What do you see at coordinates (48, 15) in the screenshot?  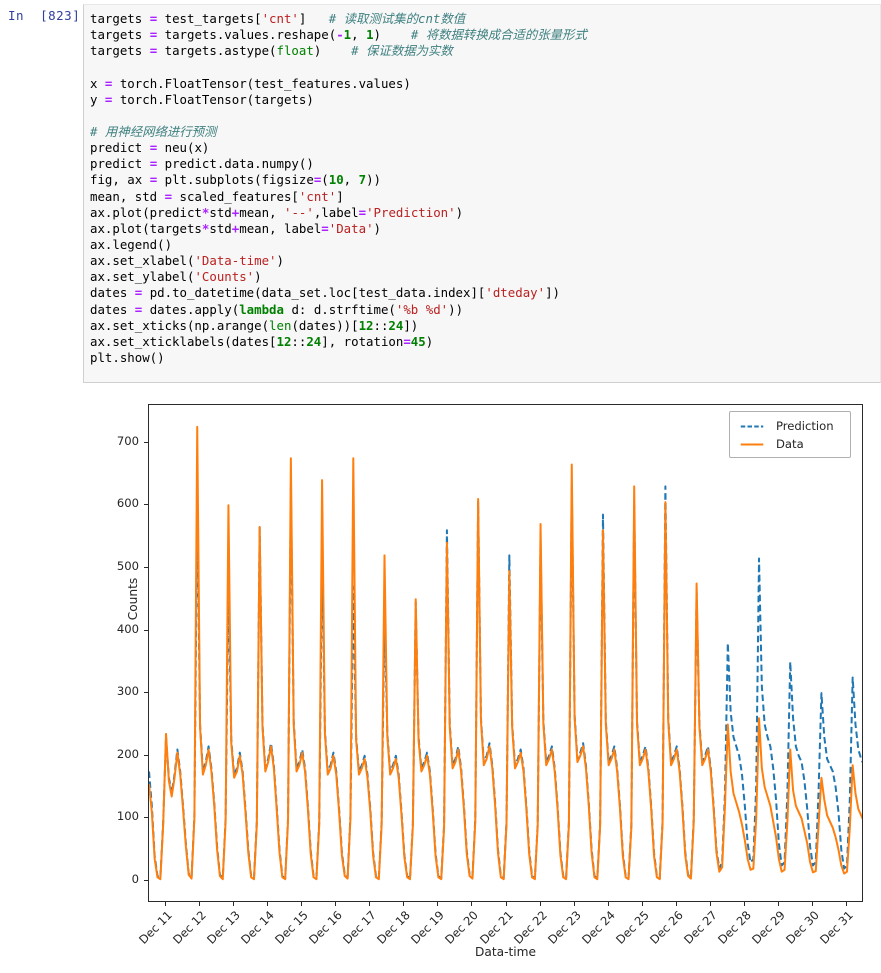 I see `cell-prompt-label: In [823]:` at bounding box center [48, 15].